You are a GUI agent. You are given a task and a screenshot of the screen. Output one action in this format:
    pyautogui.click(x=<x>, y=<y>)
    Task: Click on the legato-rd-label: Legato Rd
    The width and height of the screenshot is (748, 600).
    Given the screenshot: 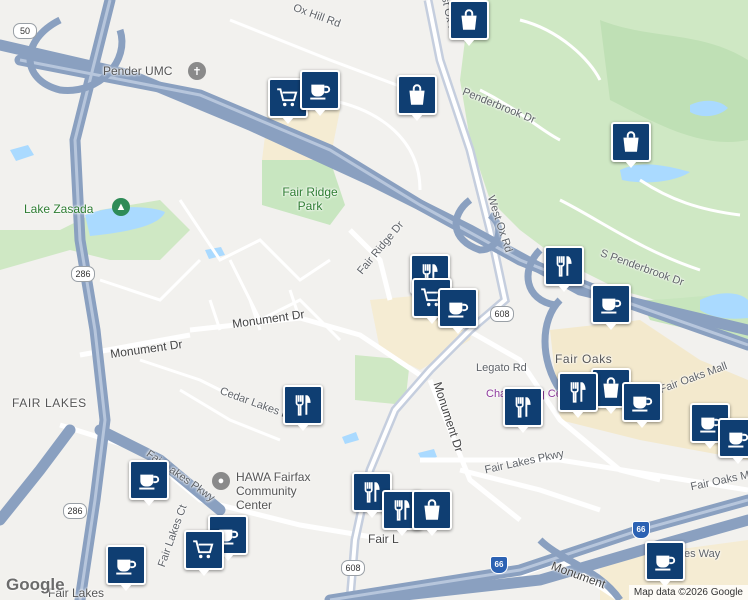 What is the action you would take?
    pyautogui.click(x=501, y=368)
    